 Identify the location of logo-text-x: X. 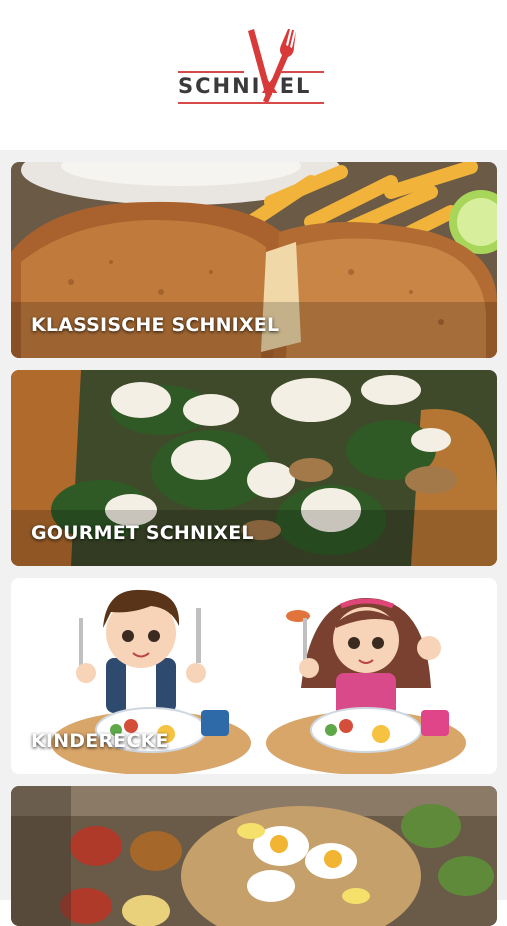
(270, 86).